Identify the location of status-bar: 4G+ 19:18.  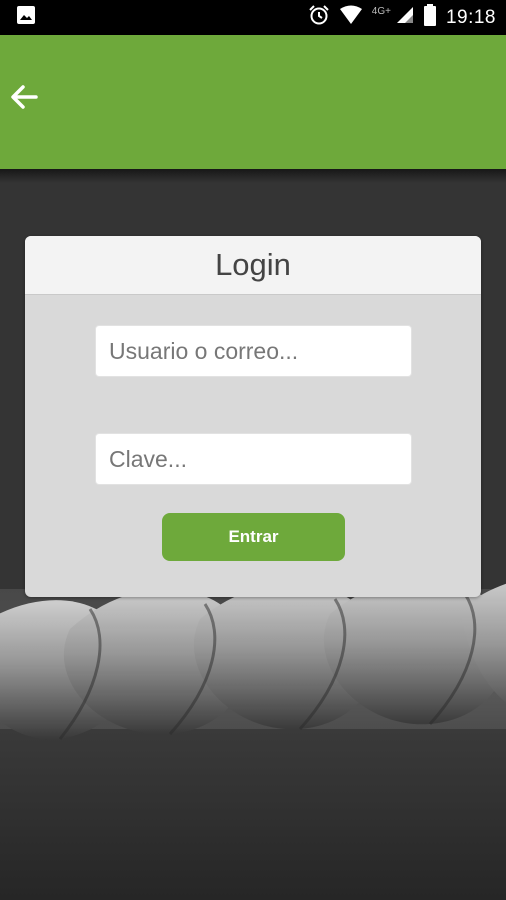
(253, 17).